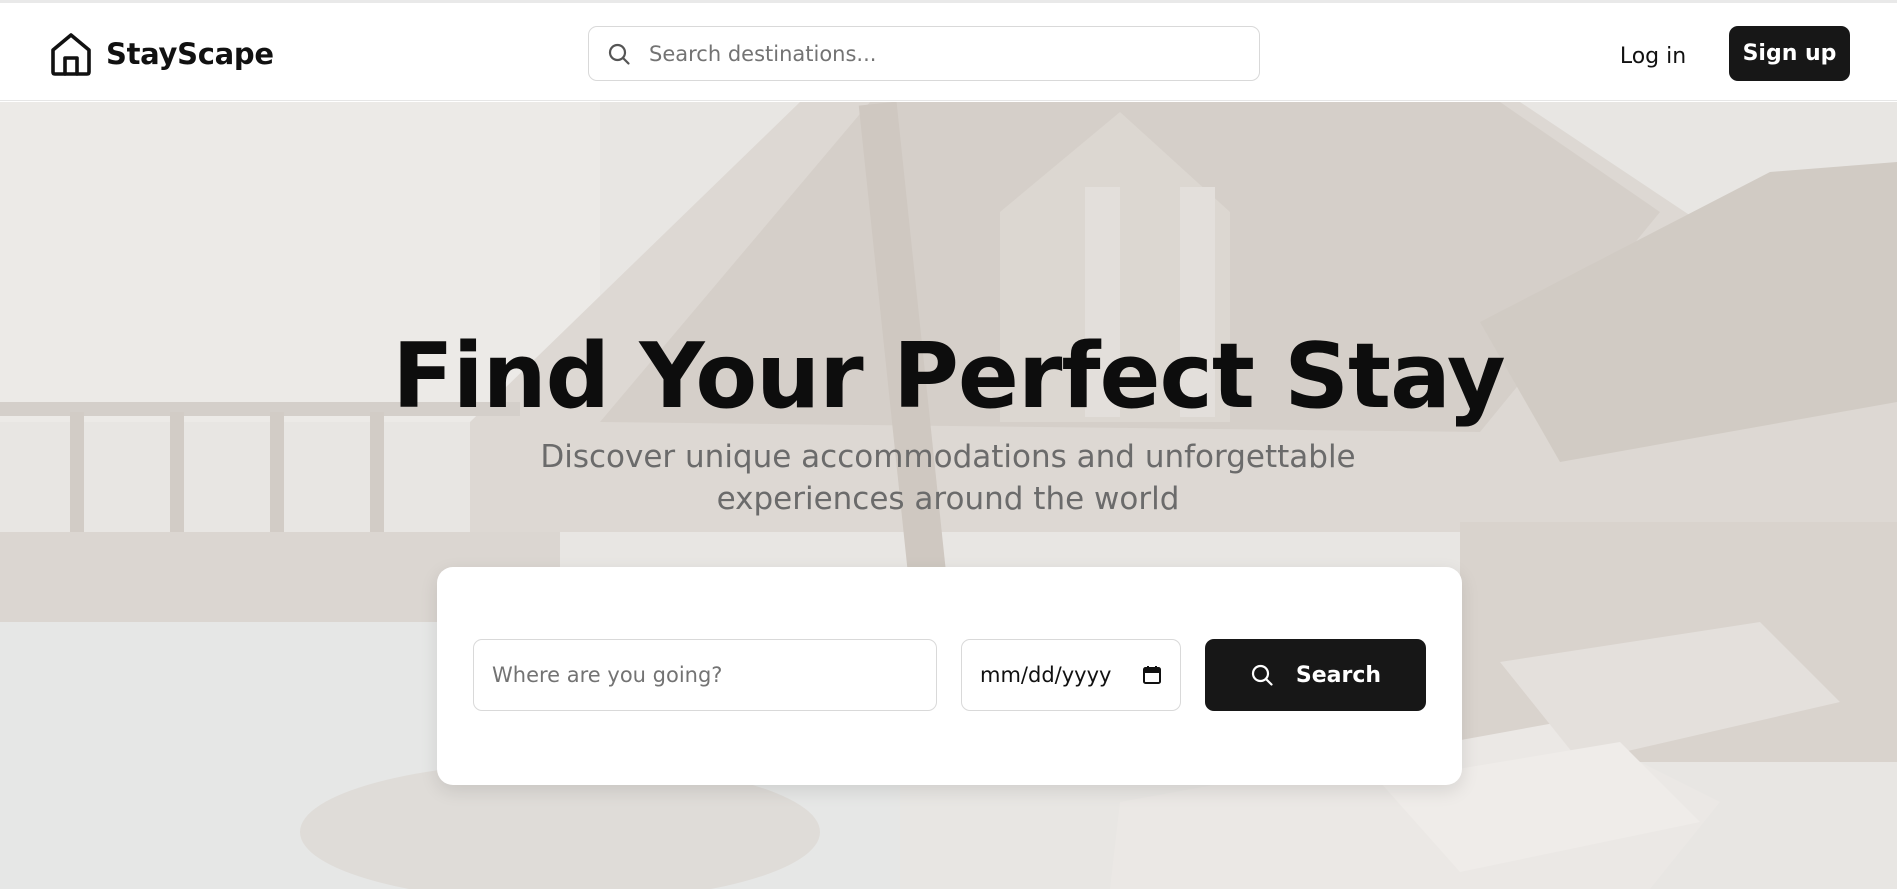 The width and height of the screenshot is (1897, 889). Describe the element at coordinates (1152, 675) in the screenshot. I see `calendar-icon` at that location.